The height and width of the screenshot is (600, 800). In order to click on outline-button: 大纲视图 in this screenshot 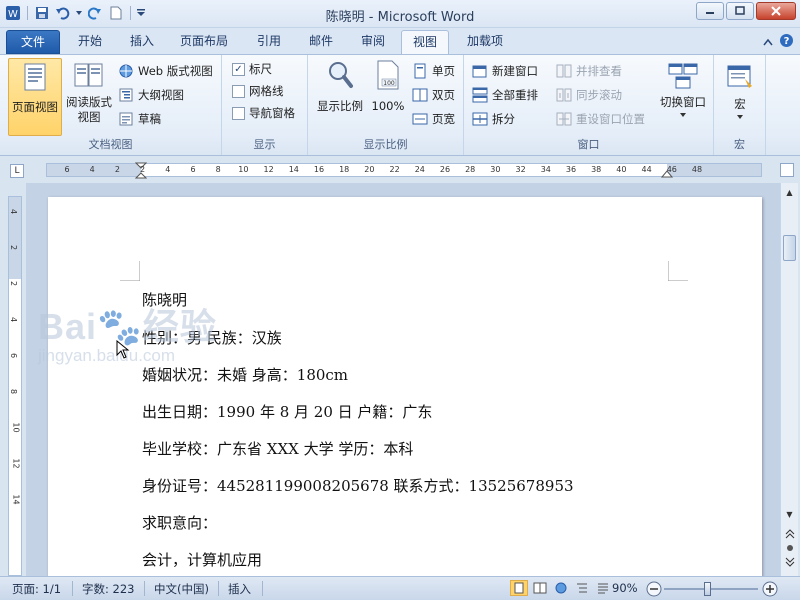, I will do `click(151, 95)`.